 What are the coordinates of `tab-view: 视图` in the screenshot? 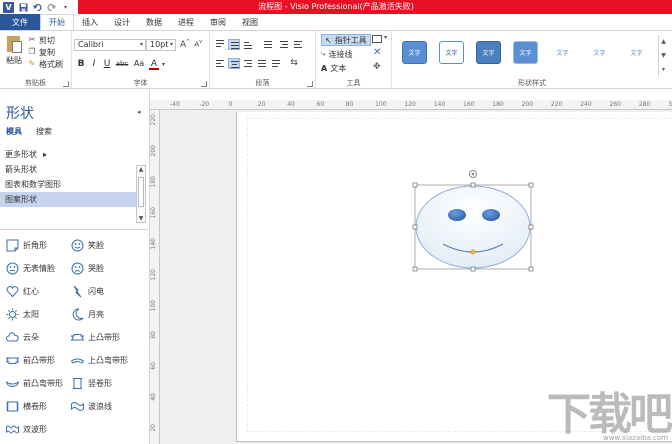 It's located at (250, 22).